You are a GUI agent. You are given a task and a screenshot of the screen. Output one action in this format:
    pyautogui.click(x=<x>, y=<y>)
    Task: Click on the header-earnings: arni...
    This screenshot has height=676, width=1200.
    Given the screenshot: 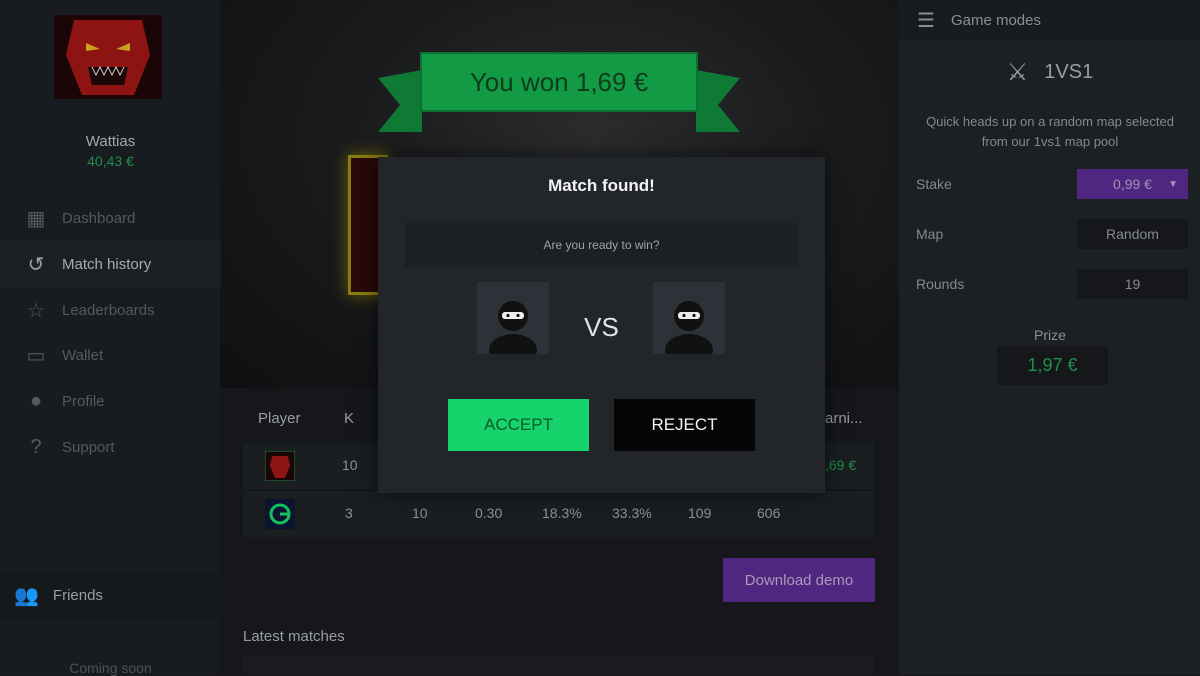 What is the action you would take?
    pyautogui.click(x=844, y=418)
    